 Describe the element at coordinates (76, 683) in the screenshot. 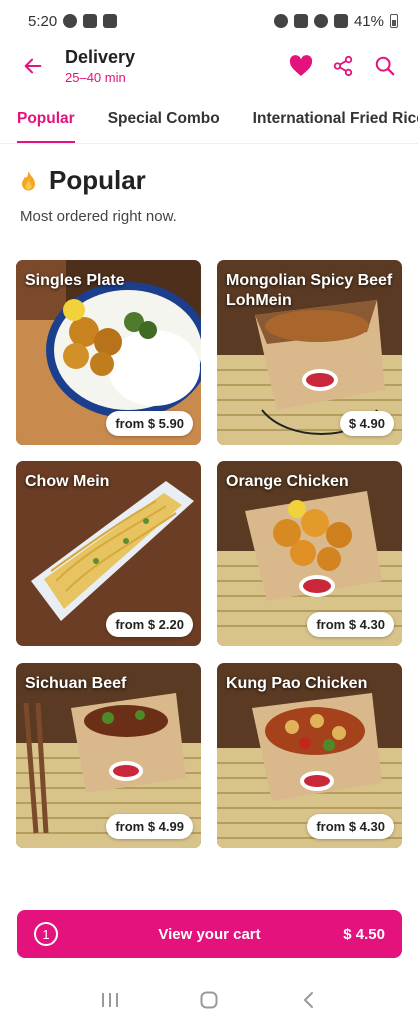

I see `item-name: Sichuan Beef` at that location.